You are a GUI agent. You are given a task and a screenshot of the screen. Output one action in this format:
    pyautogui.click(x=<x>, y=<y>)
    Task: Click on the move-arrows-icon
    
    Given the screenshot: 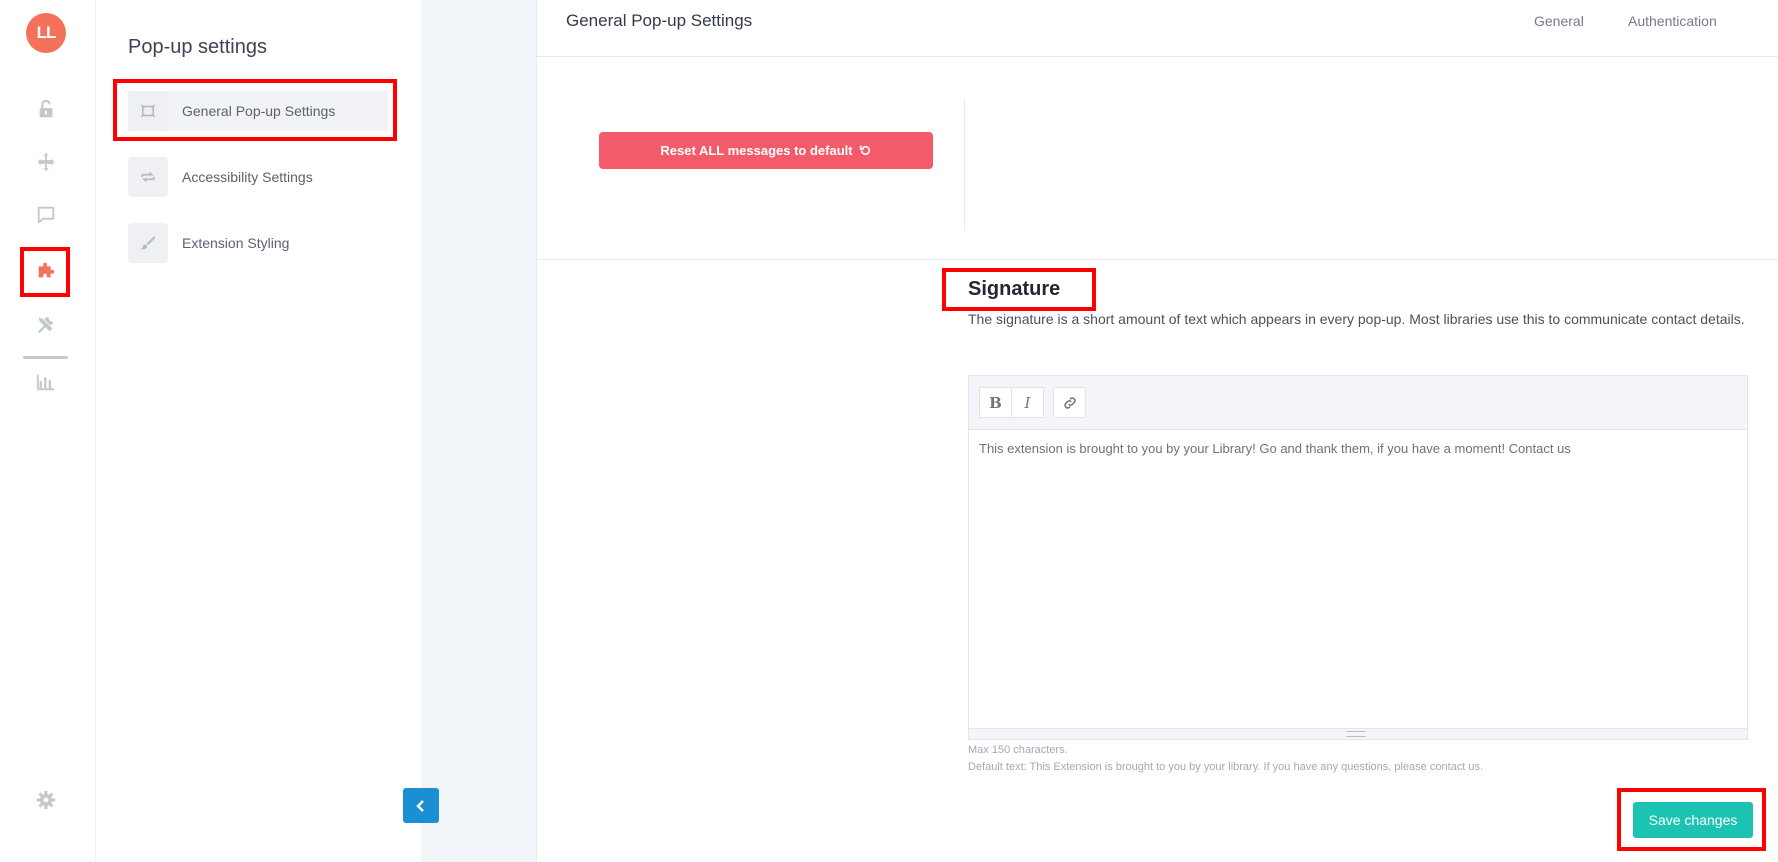 What is the action you would take?
    pyautogui.click(x=46, y=162)
    